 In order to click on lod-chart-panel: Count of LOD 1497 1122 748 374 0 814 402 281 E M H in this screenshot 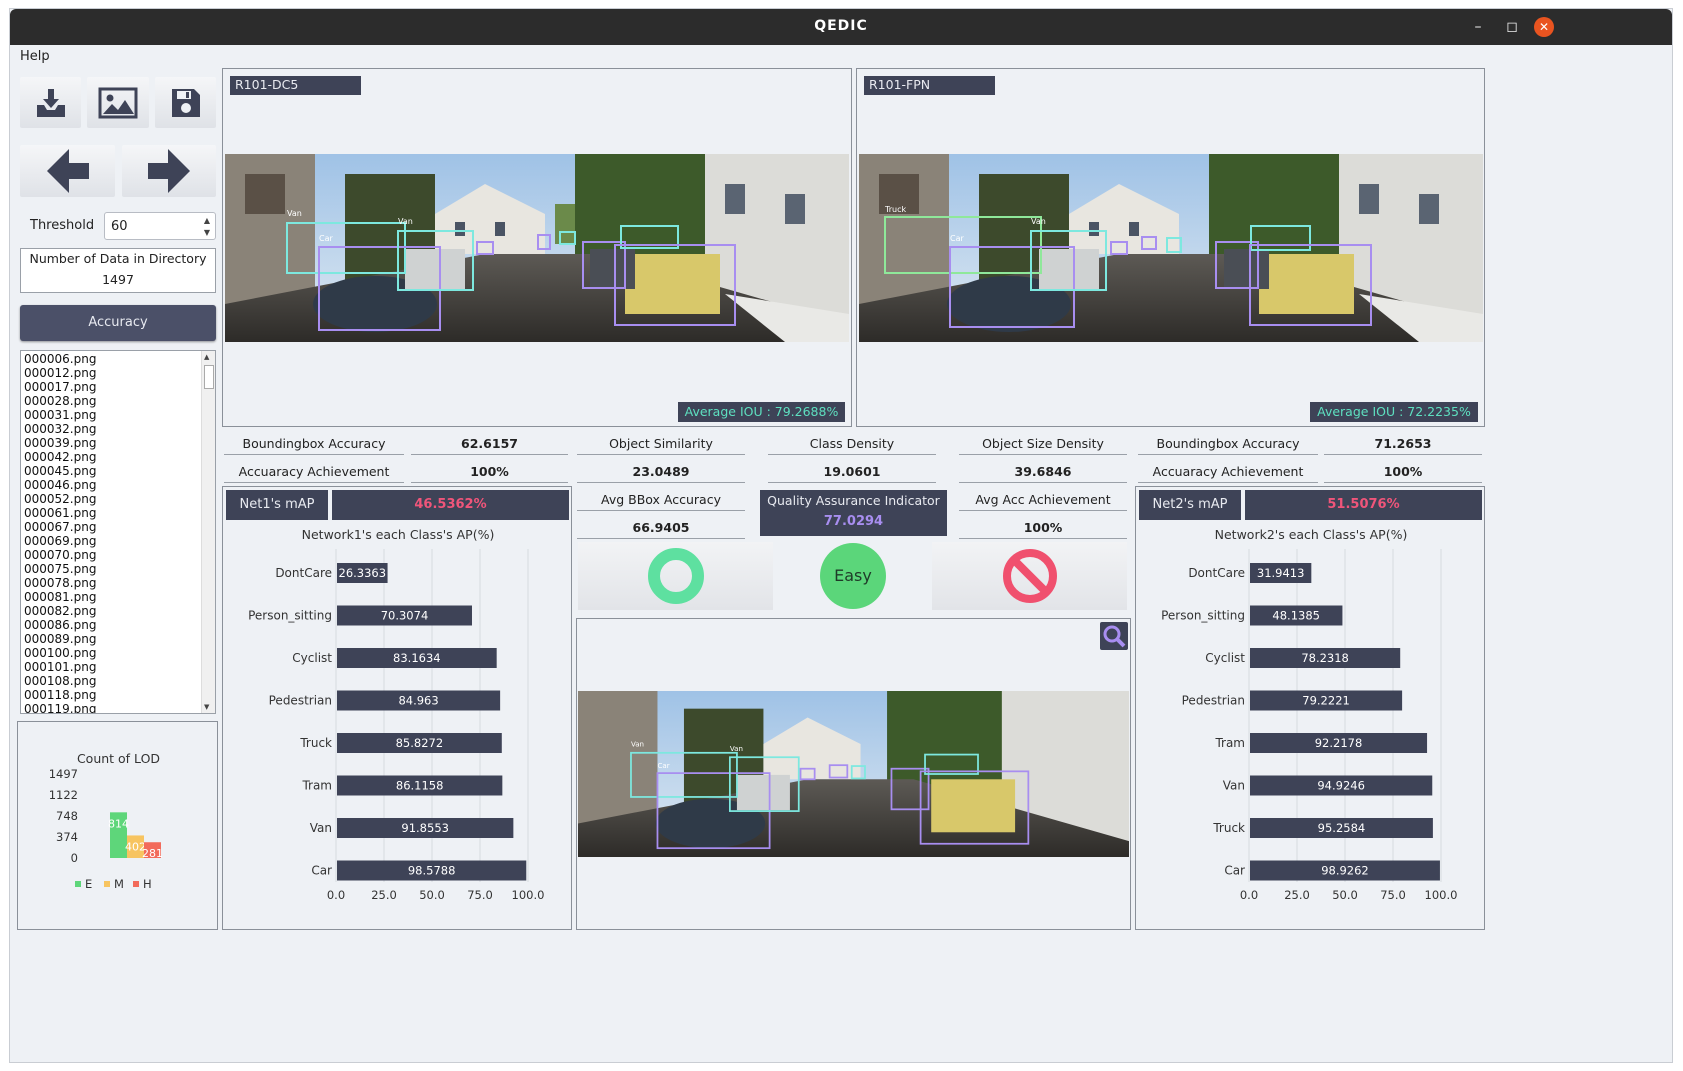, I will do `click(117, 825)`.